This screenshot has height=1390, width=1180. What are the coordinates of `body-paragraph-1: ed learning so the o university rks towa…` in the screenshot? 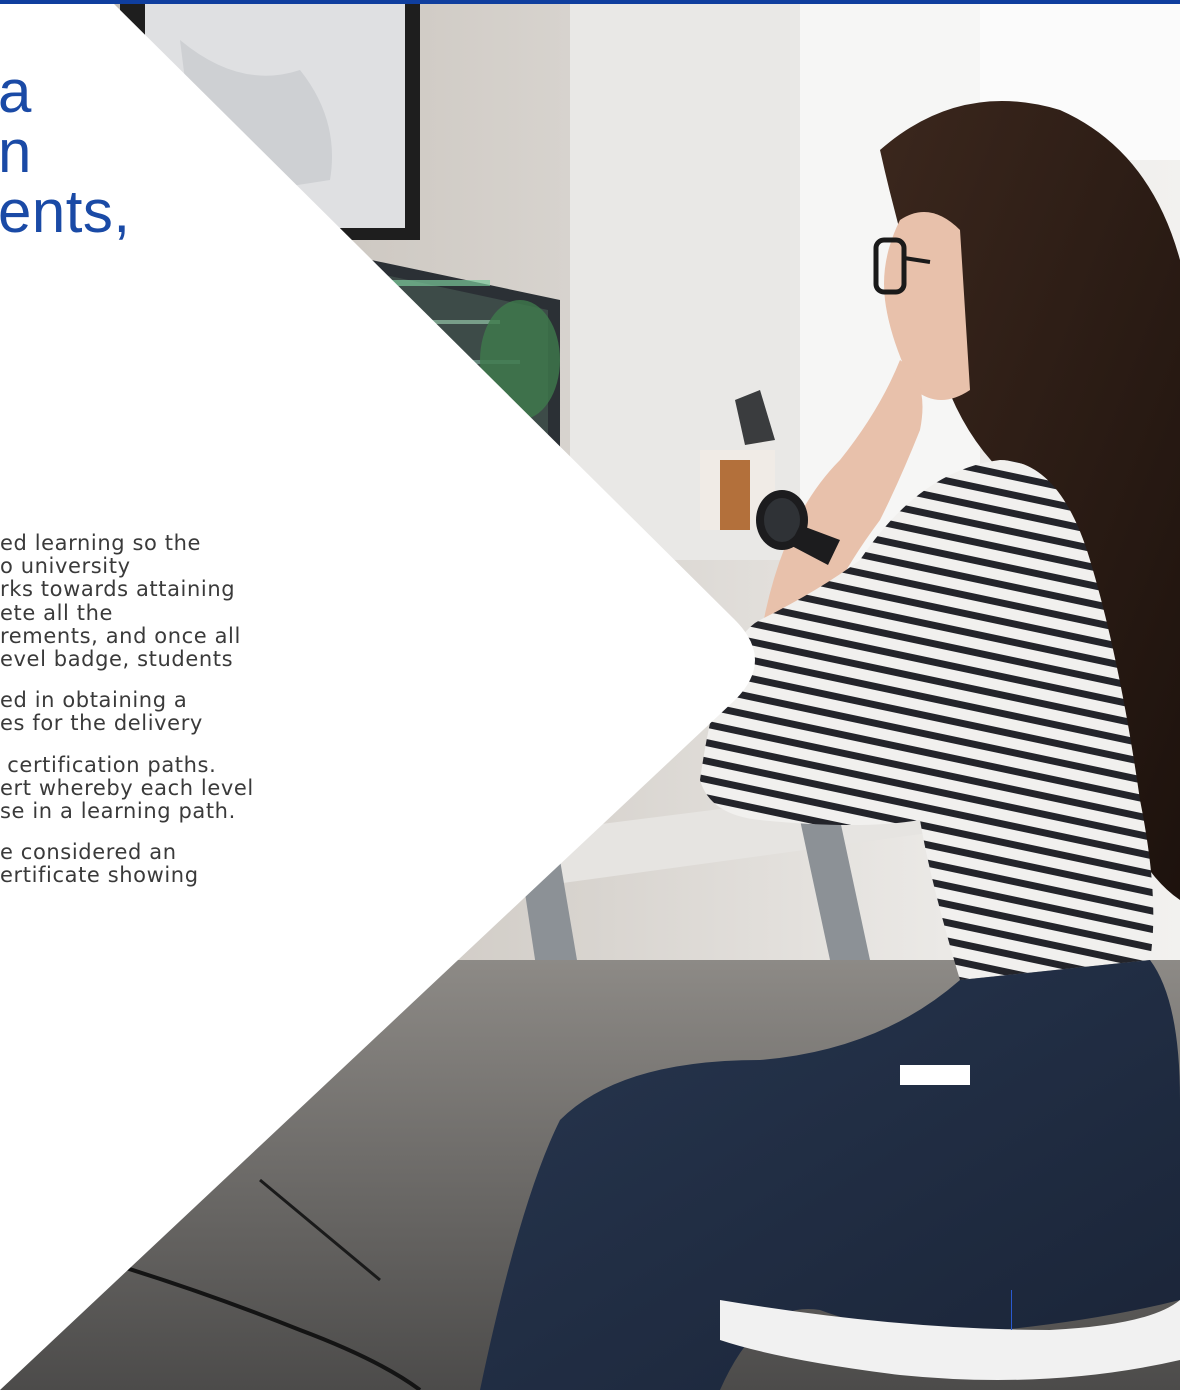 It's located at (120, 601).